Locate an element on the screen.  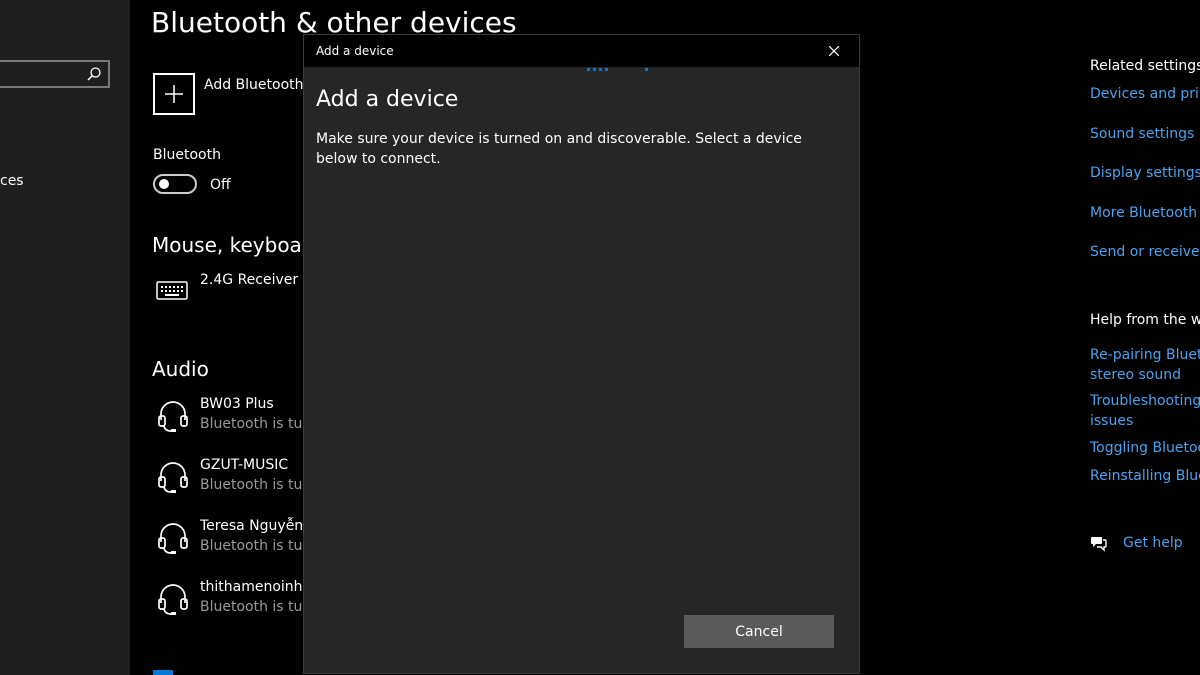
nav-pane: ces is located at coordinates (65, 337).